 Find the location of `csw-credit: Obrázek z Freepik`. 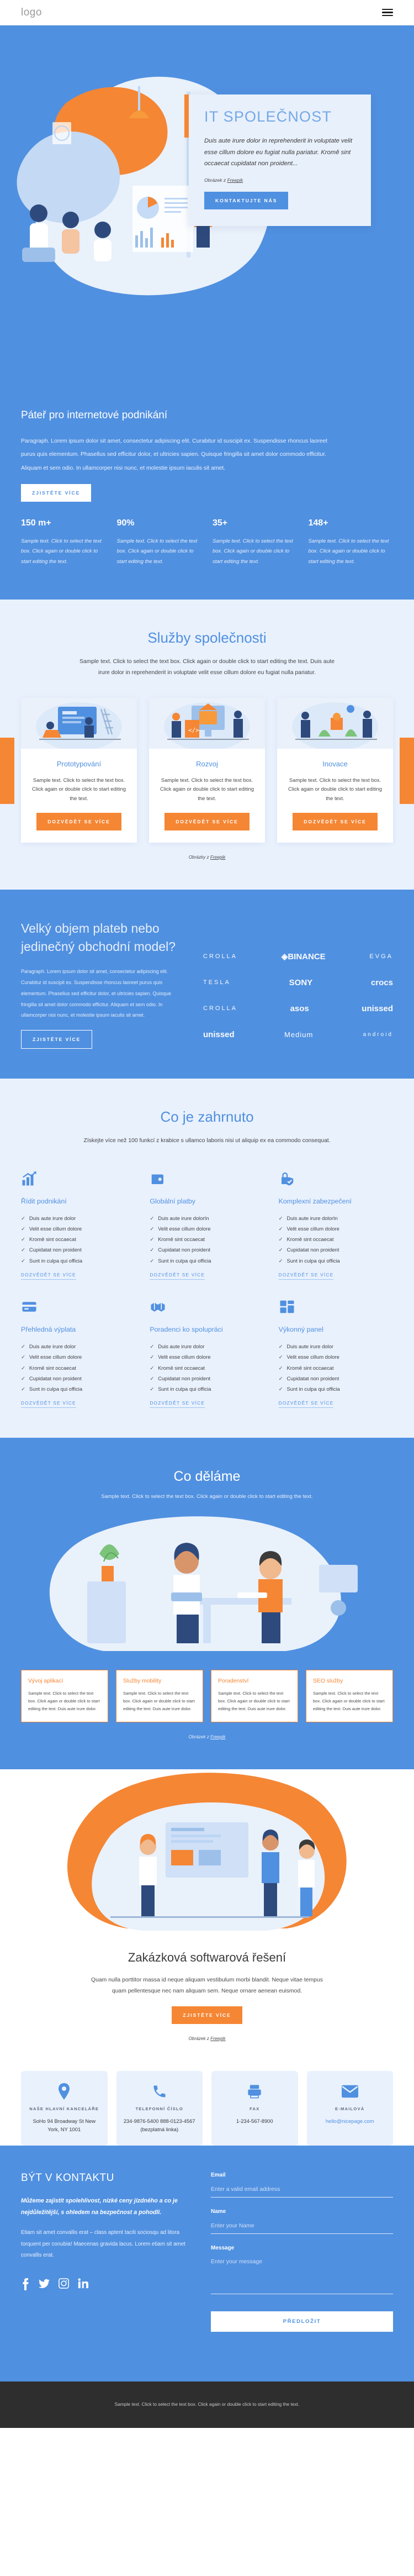

csw-credit: Obrázek z Freepik is located at coordinates (207, 2038).